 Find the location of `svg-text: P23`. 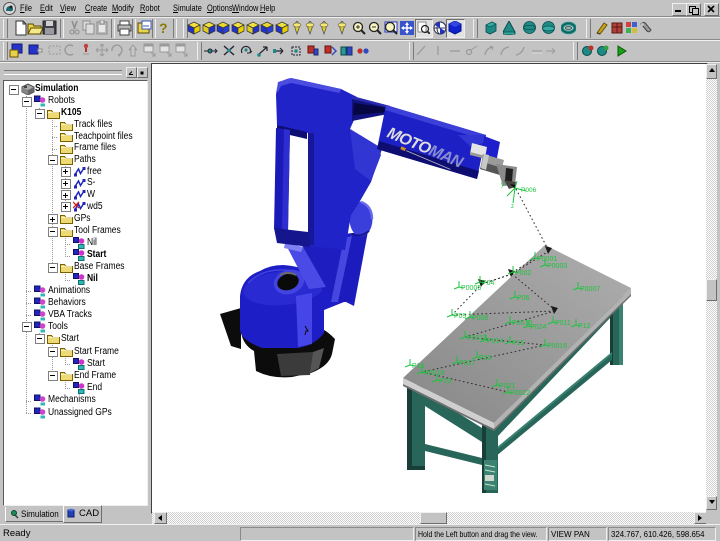

svg-text: P23 is located at coordinates (445, 381).